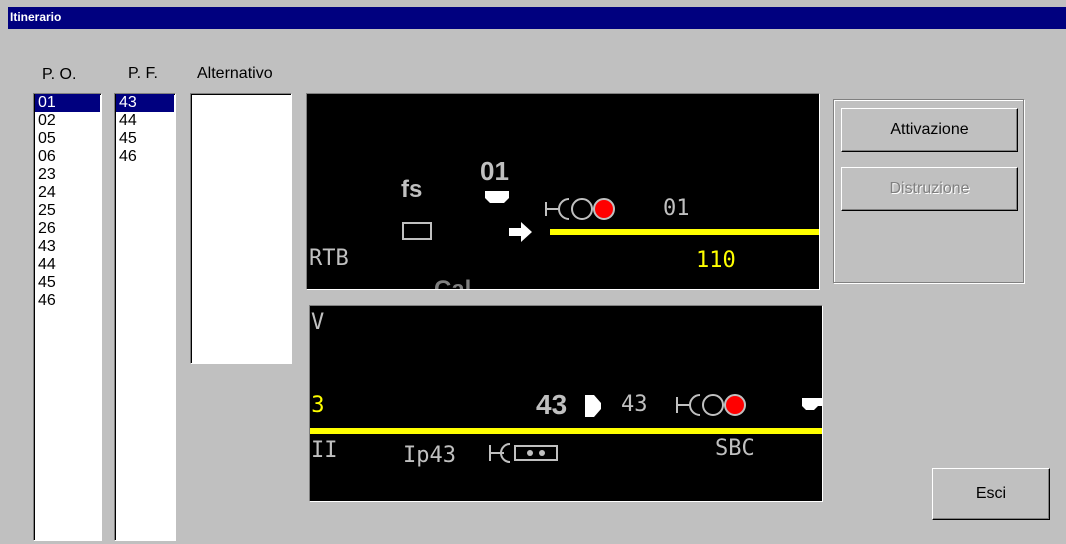  I want to click on attivazione-button: Attivazione, so click(929, 130).